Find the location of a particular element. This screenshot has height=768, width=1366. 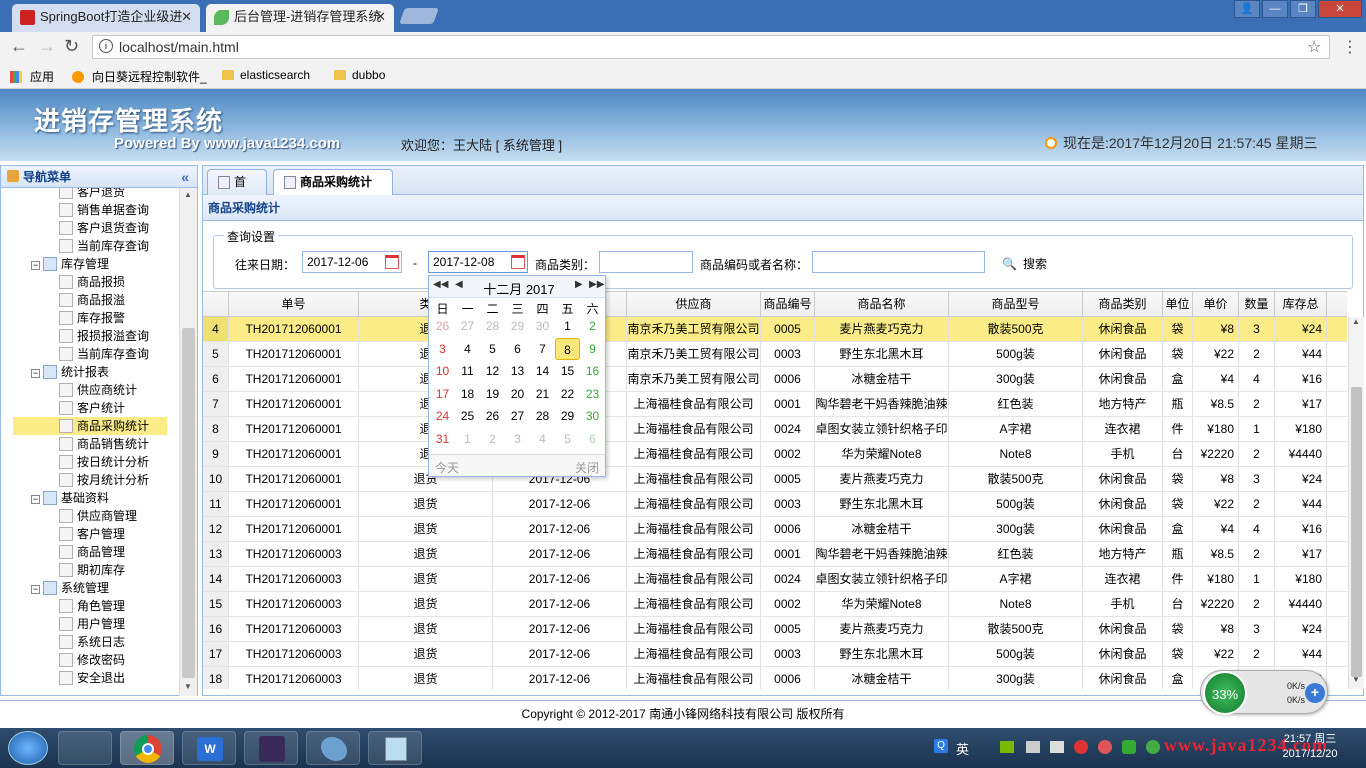

calendar-month: 十二月 2017 is located at coordinates (519, 288).